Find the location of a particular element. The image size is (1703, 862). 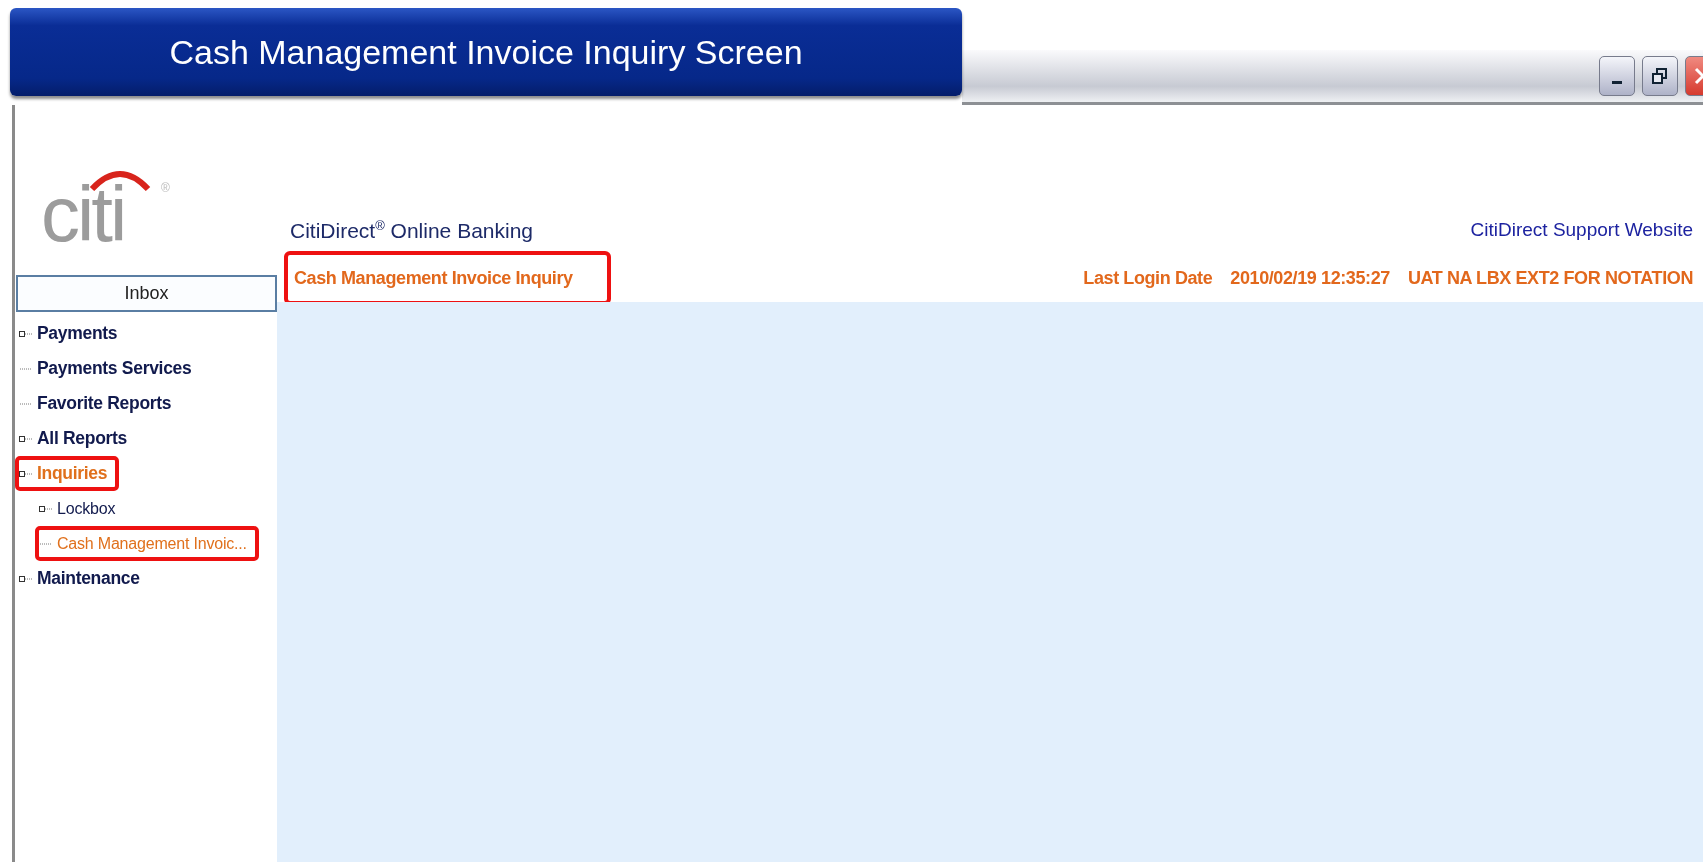

tree-item: Maintenance is located at coordinates (88, 578).